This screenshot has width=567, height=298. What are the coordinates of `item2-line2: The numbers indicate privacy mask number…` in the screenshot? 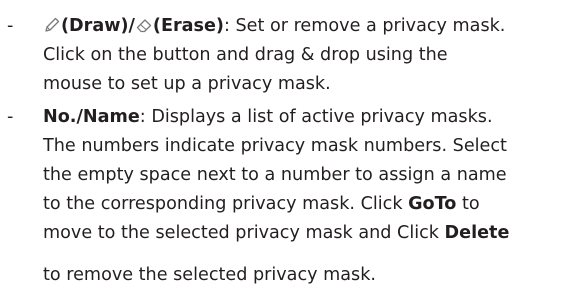 It's located at (275, 146).